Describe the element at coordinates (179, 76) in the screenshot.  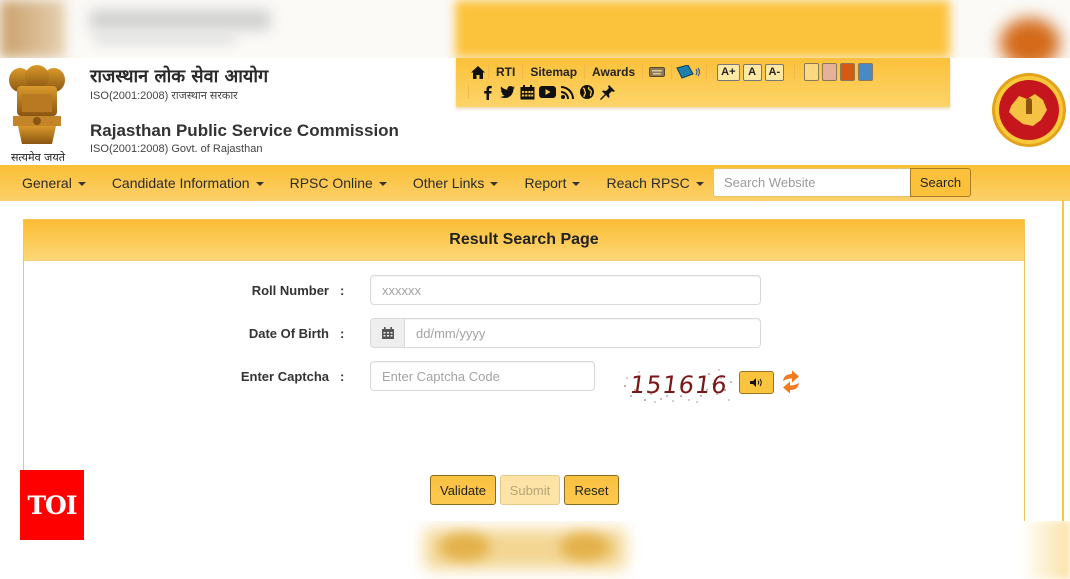
I see `hindi-title: राजस्थान लोक सेवा आयोग` at that location.